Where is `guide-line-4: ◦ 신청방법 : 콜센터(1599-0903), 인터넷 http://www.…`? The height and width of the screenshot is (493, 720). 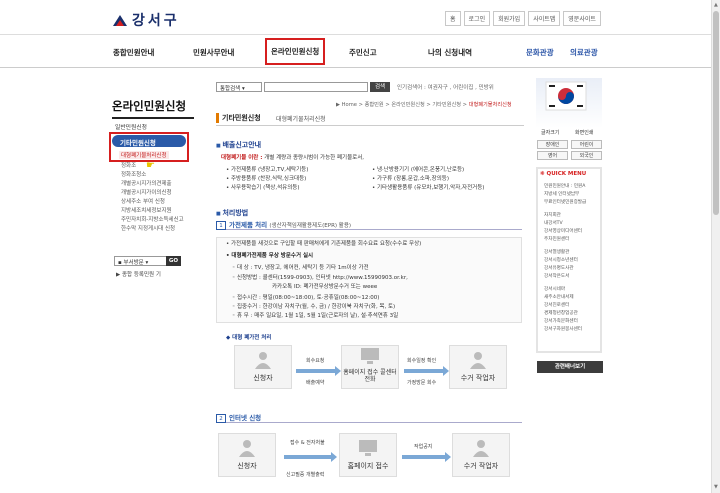 guide-line-4: ◦ 신청방법 : 콜센터(1599-0903), 인터넷 http://www.… is located at coordinates (320, 278).